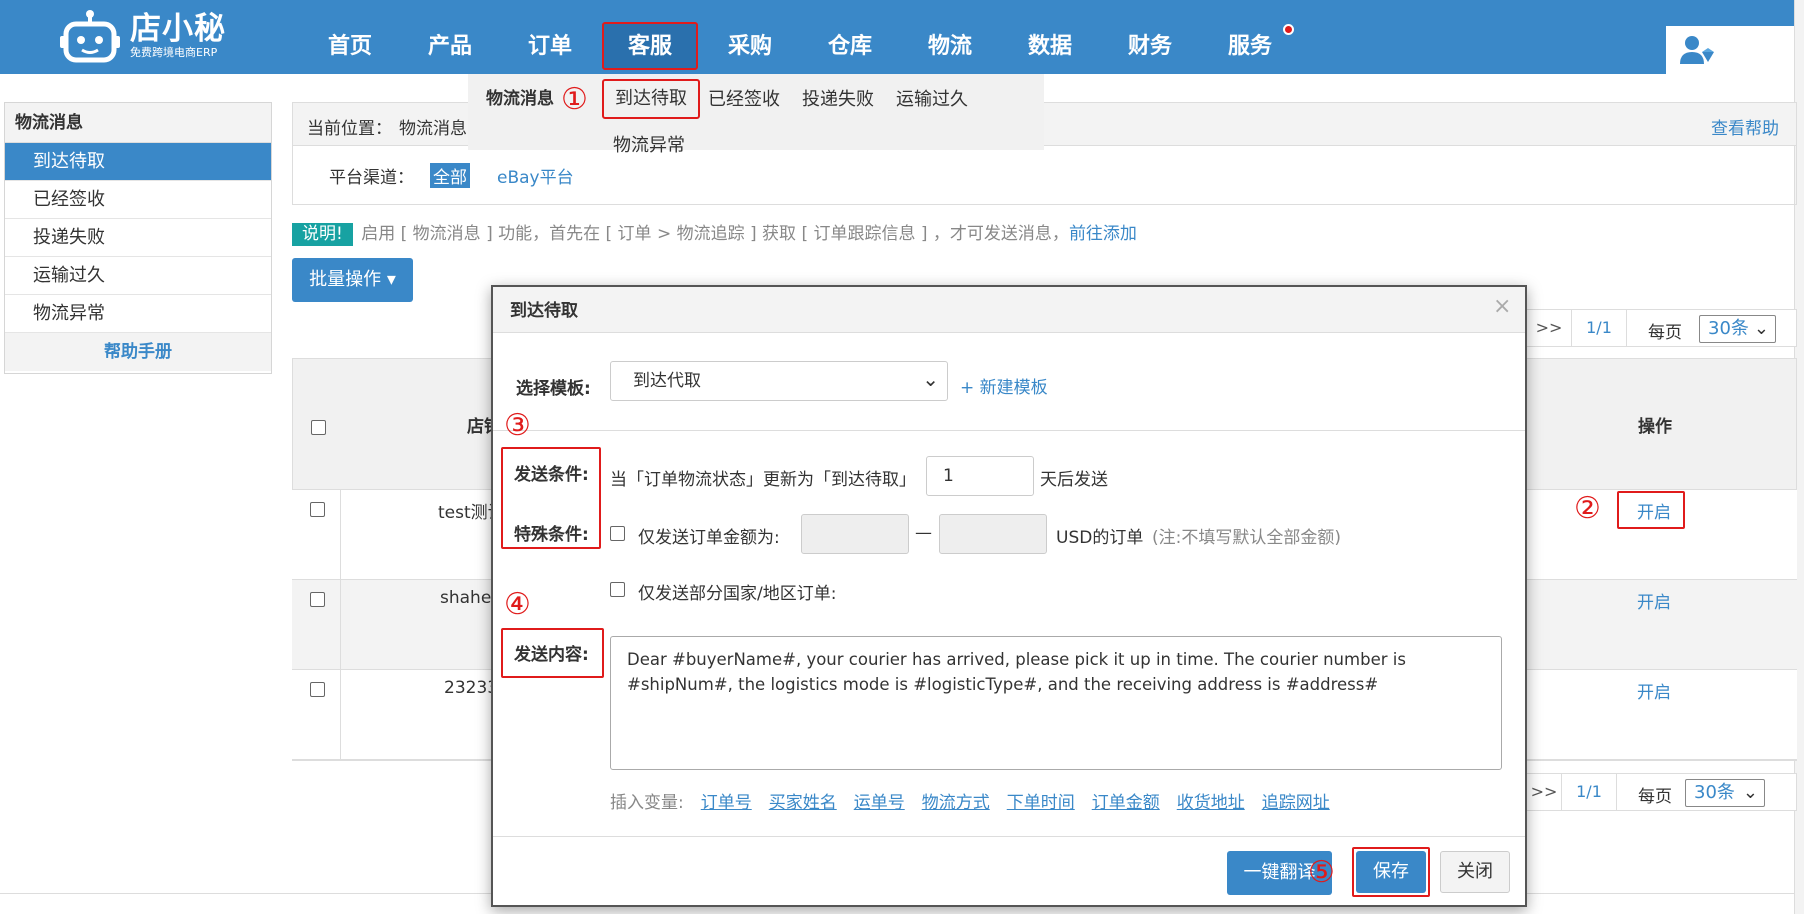  Describe the element at coordinates (349, 129) in the screenshot. I see `breadcrumb-label: 当前位置：` at that location.